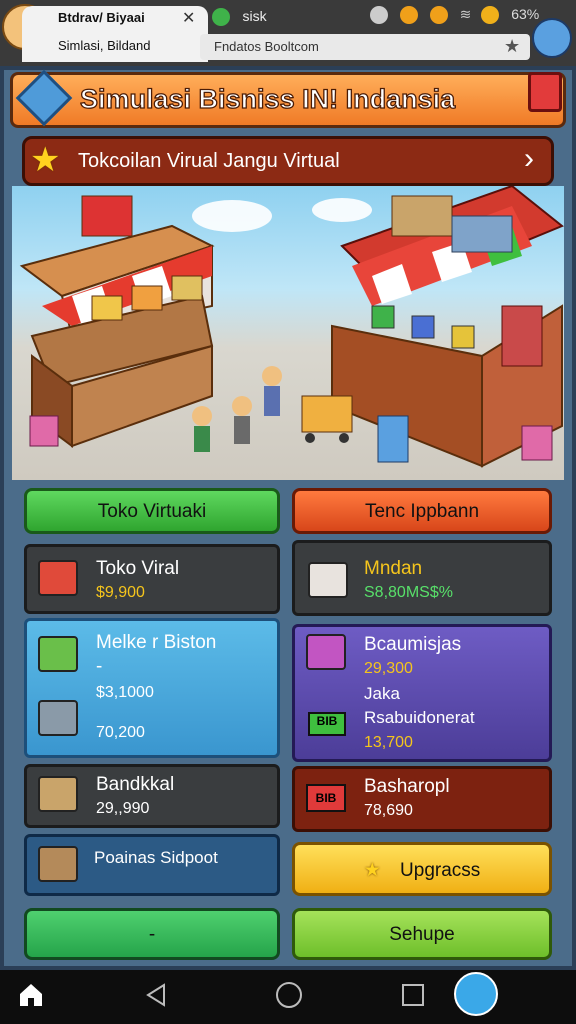  Describe the element at coordinates (413, 644) in the screenshot. I see `card-title: Bcaumisjas` at that location.